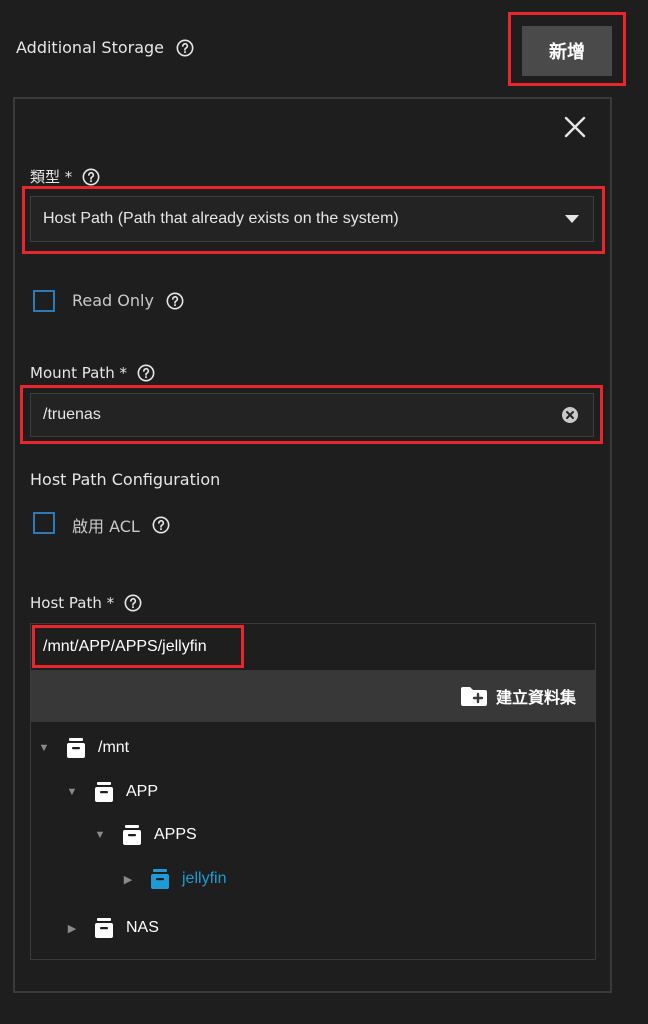 The width and height of the screenshot is (648, 1024). What do you see at coordinates (175, 834) in the screenshot?
I see `tree-node-label: APPS` at bounding box center [175, 834].